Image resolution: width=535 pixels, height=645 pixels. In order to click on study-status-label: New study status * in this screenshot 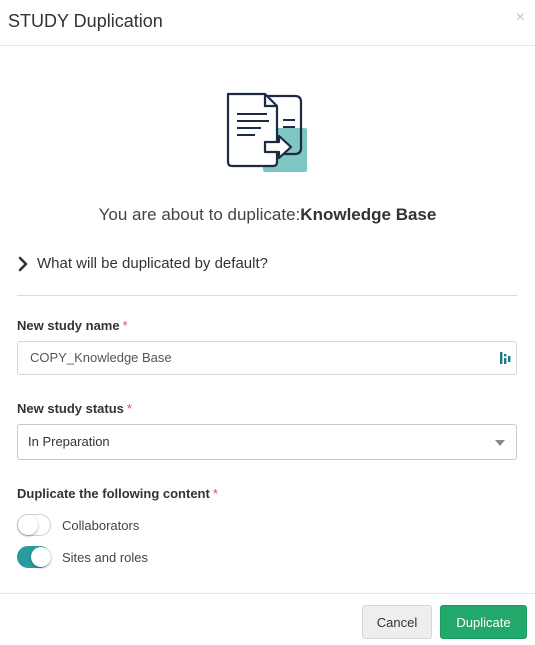, I will do `click(74, 408)`.